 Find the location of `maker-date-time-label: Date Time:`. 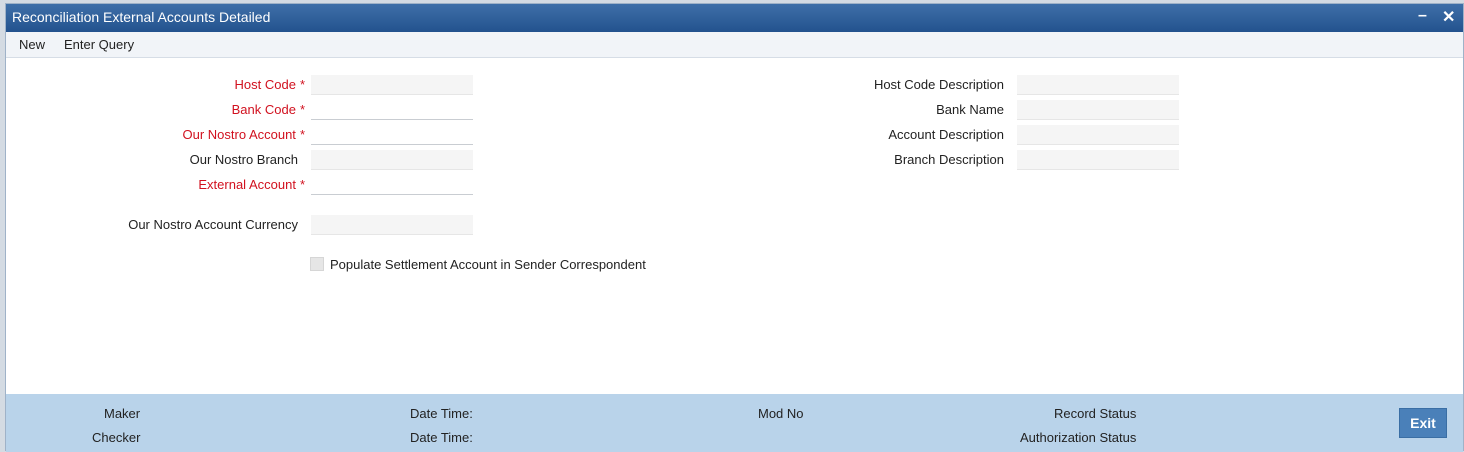

maker-date-time-label: Date Time: is located at coordinates (441, 413).